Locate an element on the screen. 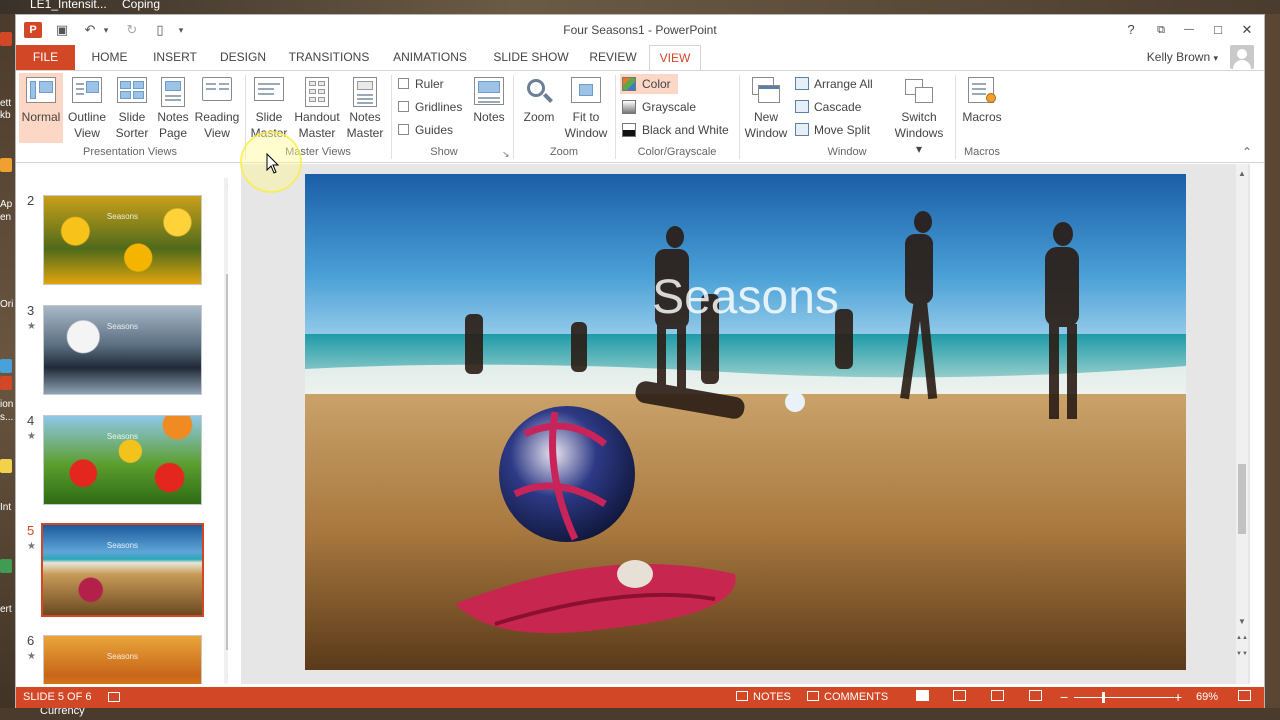 Image resolution: width=1280 pixels, height=720 pixels. checkbox-label: Guides is located at coordinates (434, 130).